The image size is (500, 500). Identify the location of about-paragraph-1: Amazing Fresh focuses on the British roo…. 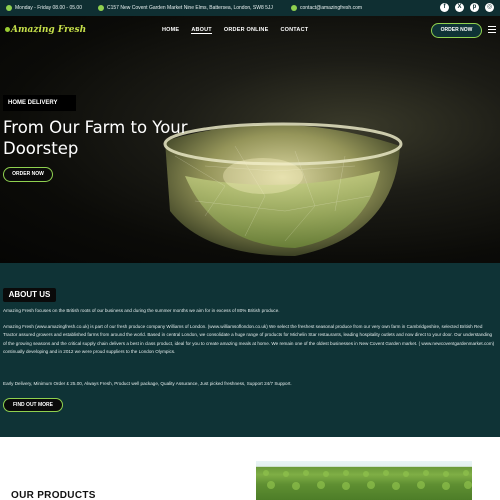
(141, 310).